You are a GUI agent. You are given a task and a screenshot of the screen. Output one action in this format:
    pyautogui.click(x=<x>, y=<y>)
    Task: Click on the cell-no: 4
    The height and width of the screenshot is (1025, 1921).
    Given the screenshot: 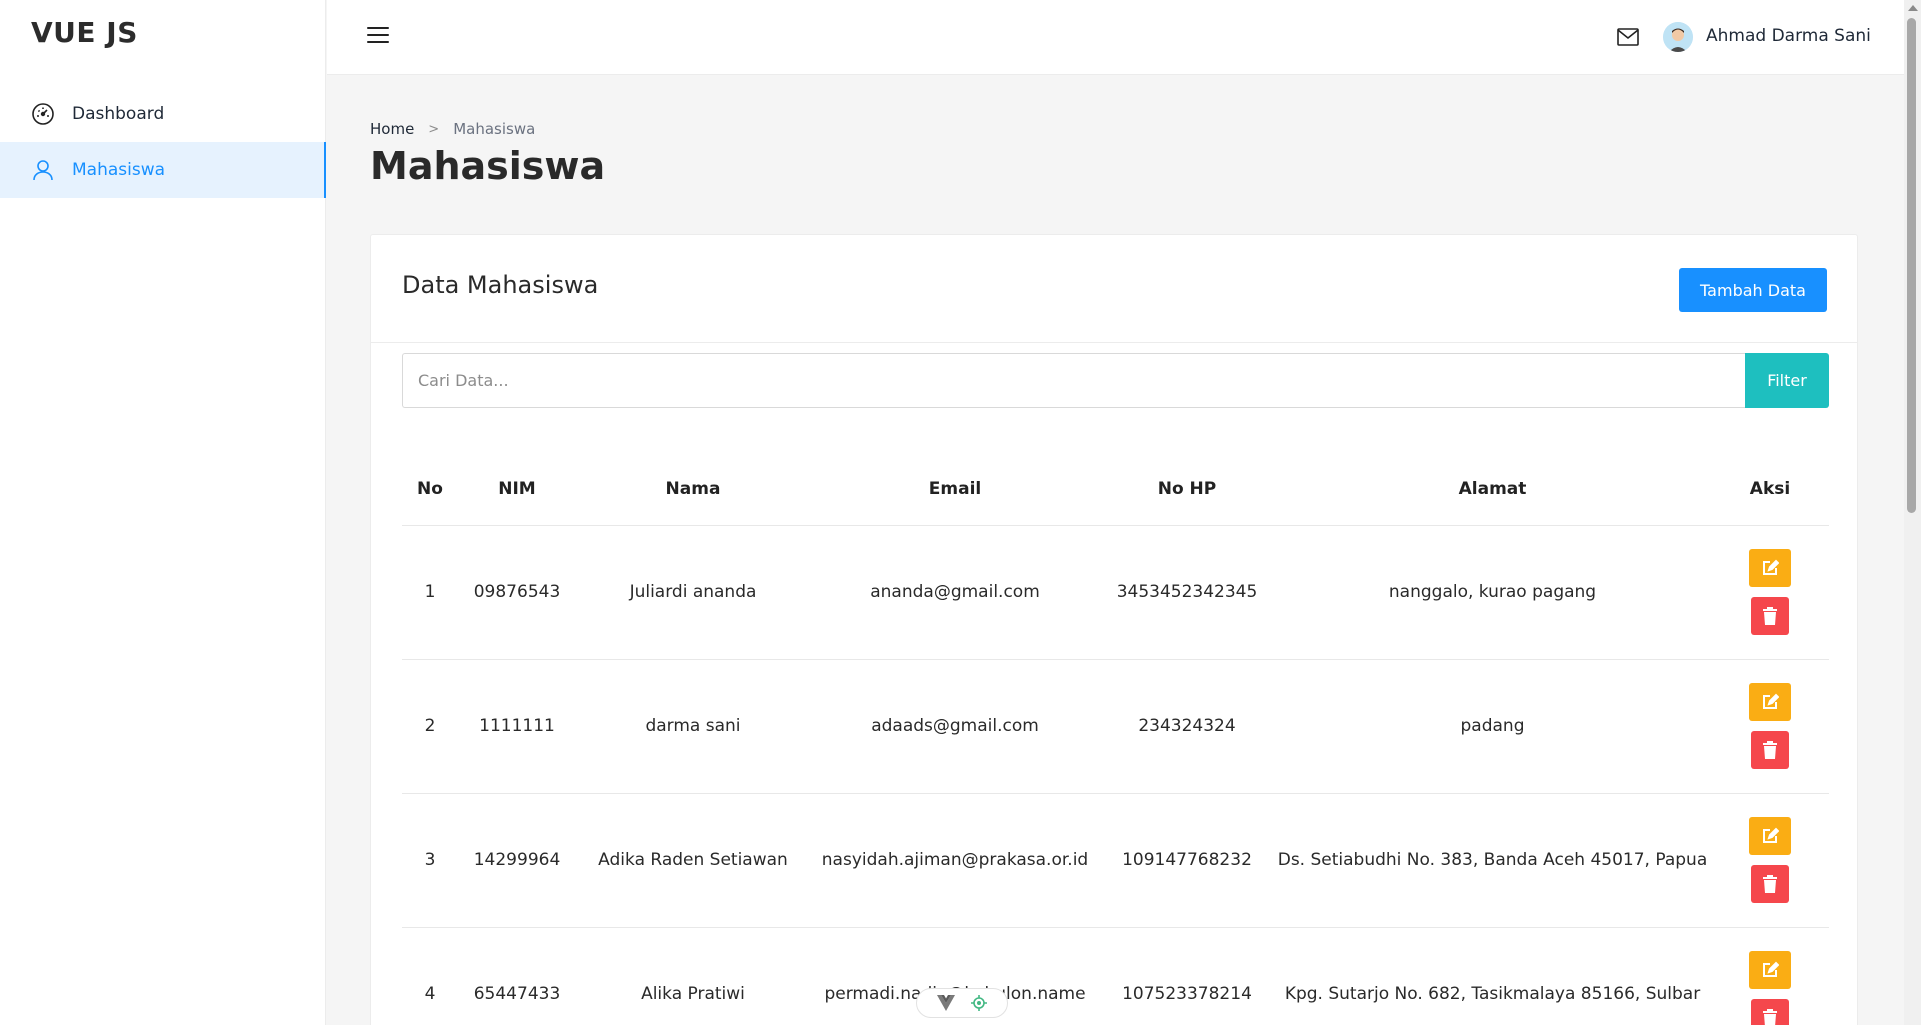 What is the action you would take?
    pyautogui.click(x=430, y=976)
    